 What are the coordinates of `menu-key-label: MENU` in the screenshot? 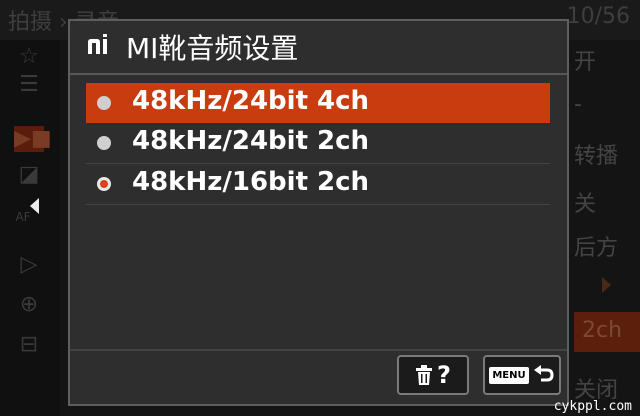 It's located at (509, 375).